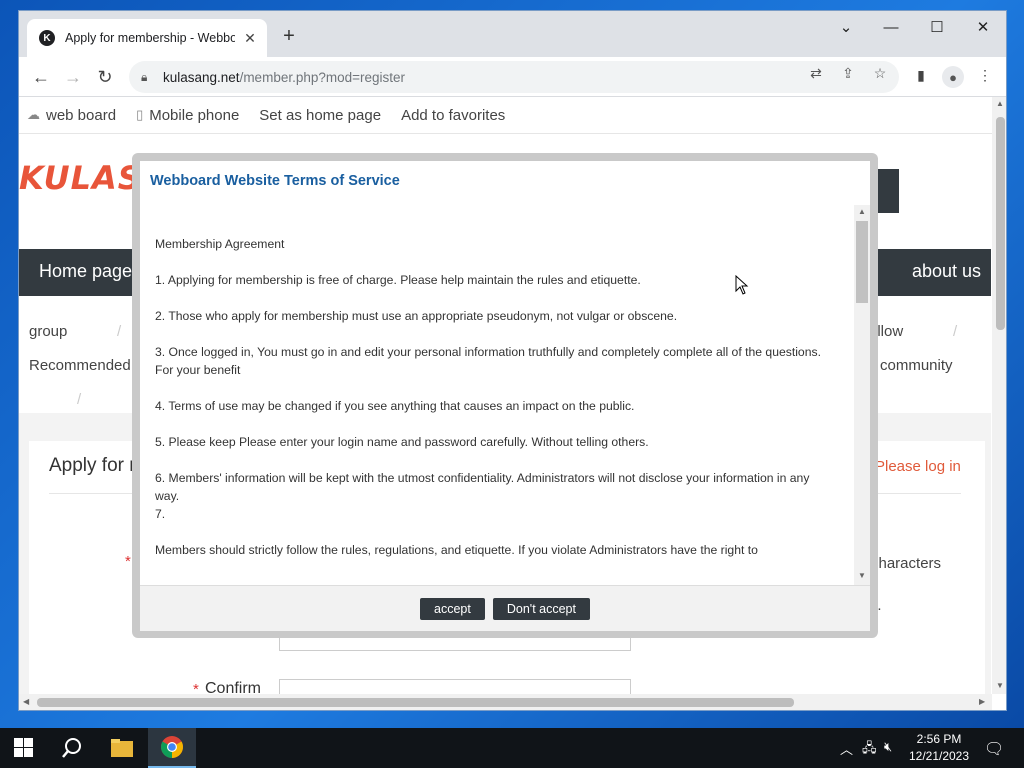 The width and height of the screenshot is (1024, 768). Describe the element at coordinates (939, 748) in the screenshot. I see `taskbar-clock: 2:56 PM 12/21/2023` at that location.